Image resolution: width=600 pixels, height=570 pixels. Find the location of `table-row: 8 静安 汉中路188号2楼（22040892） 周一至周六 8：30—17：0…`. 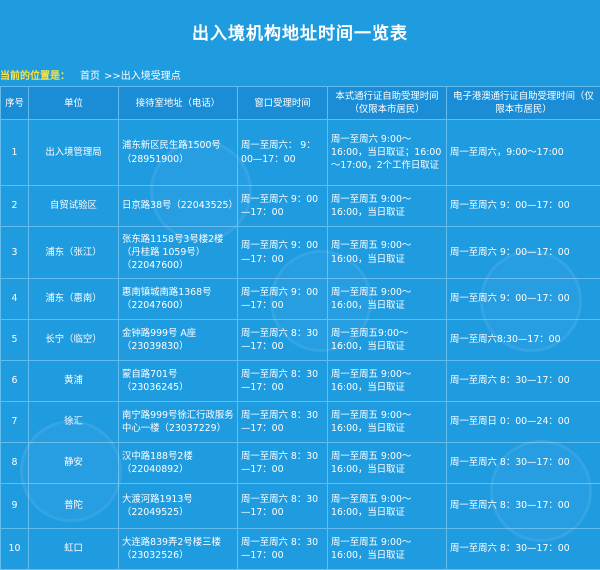

table-row: 8 静安 汉中路188号2楼（22040892） 周一至周六 8：30—17：0… is located at coordinates (300, 463).